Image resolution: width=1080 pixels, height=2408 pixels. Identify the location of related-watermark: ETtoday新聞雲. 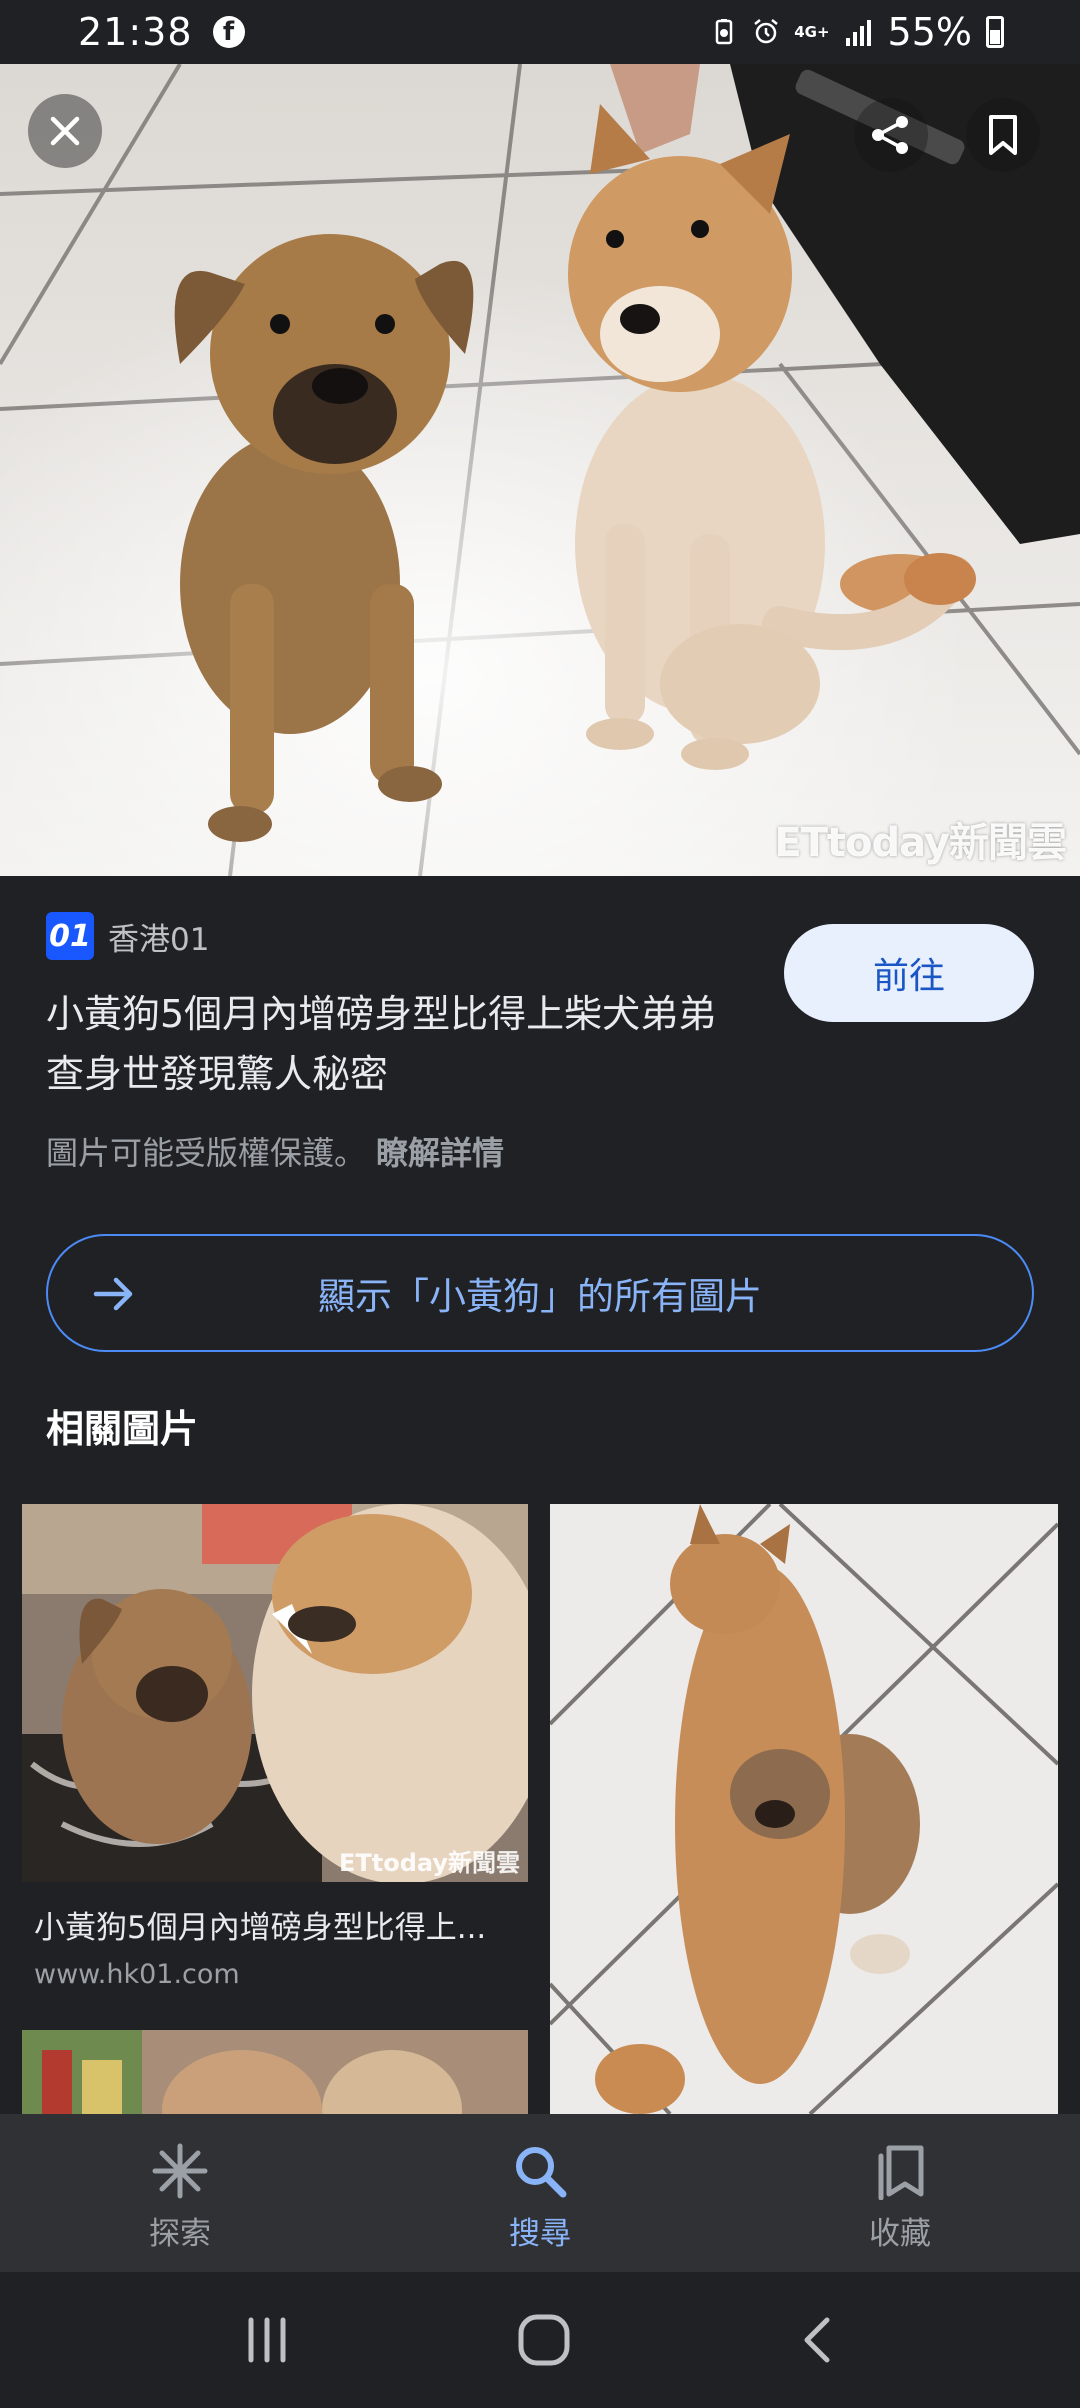
(429, 1863).